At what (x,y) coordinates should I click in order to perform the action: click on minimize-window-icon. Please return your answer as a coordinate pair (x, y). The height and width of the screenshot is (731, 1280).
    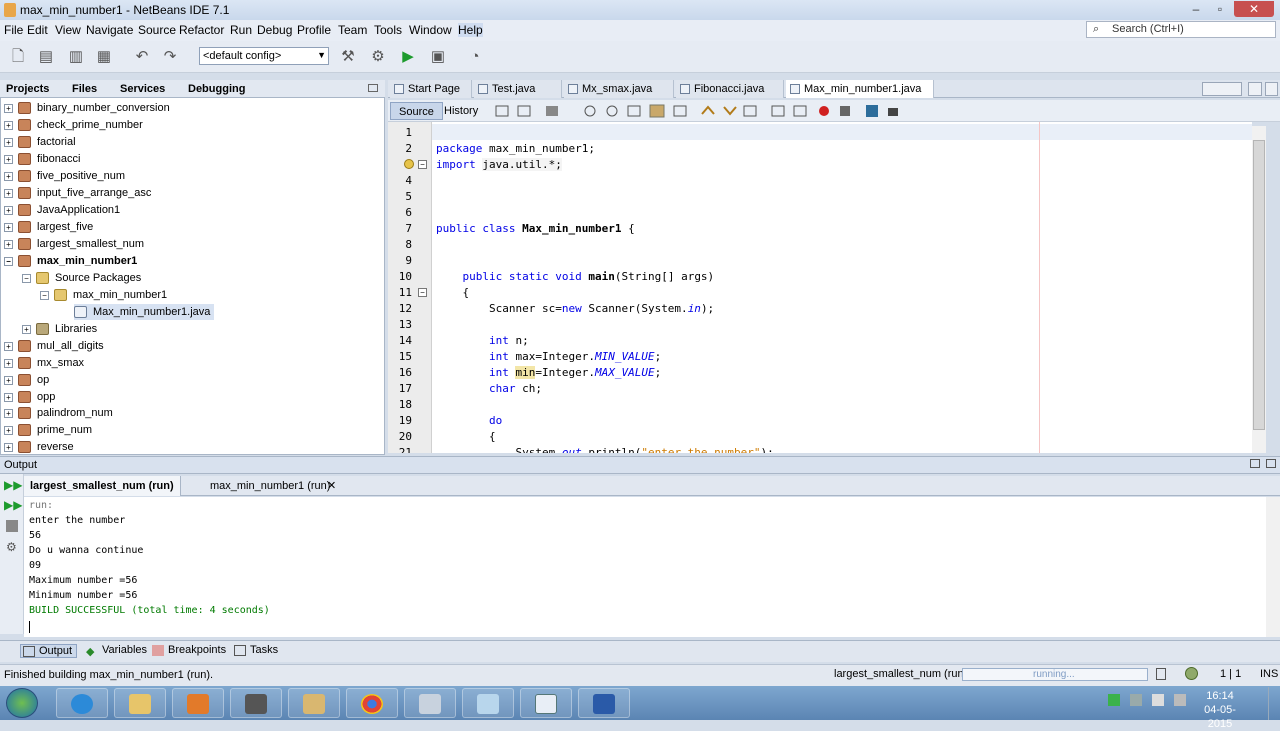
    Looking at the image, I should click on (1271, 463).